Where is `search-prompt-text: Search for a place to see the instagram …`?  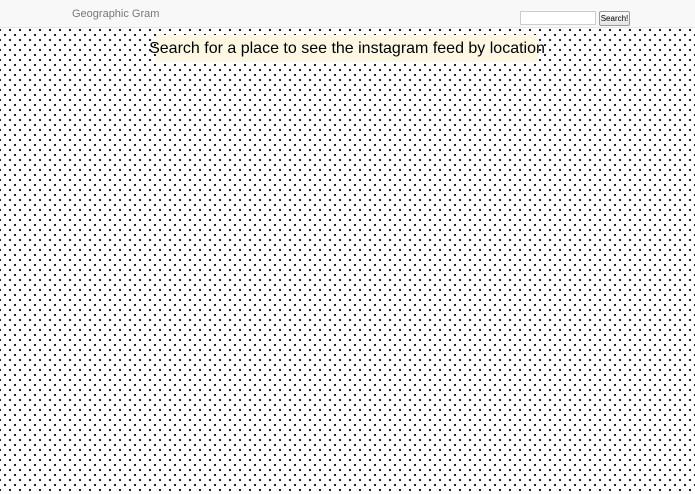 search-prompt-text: Search for a place to see the instagram … is located at coordinates (347, 48).